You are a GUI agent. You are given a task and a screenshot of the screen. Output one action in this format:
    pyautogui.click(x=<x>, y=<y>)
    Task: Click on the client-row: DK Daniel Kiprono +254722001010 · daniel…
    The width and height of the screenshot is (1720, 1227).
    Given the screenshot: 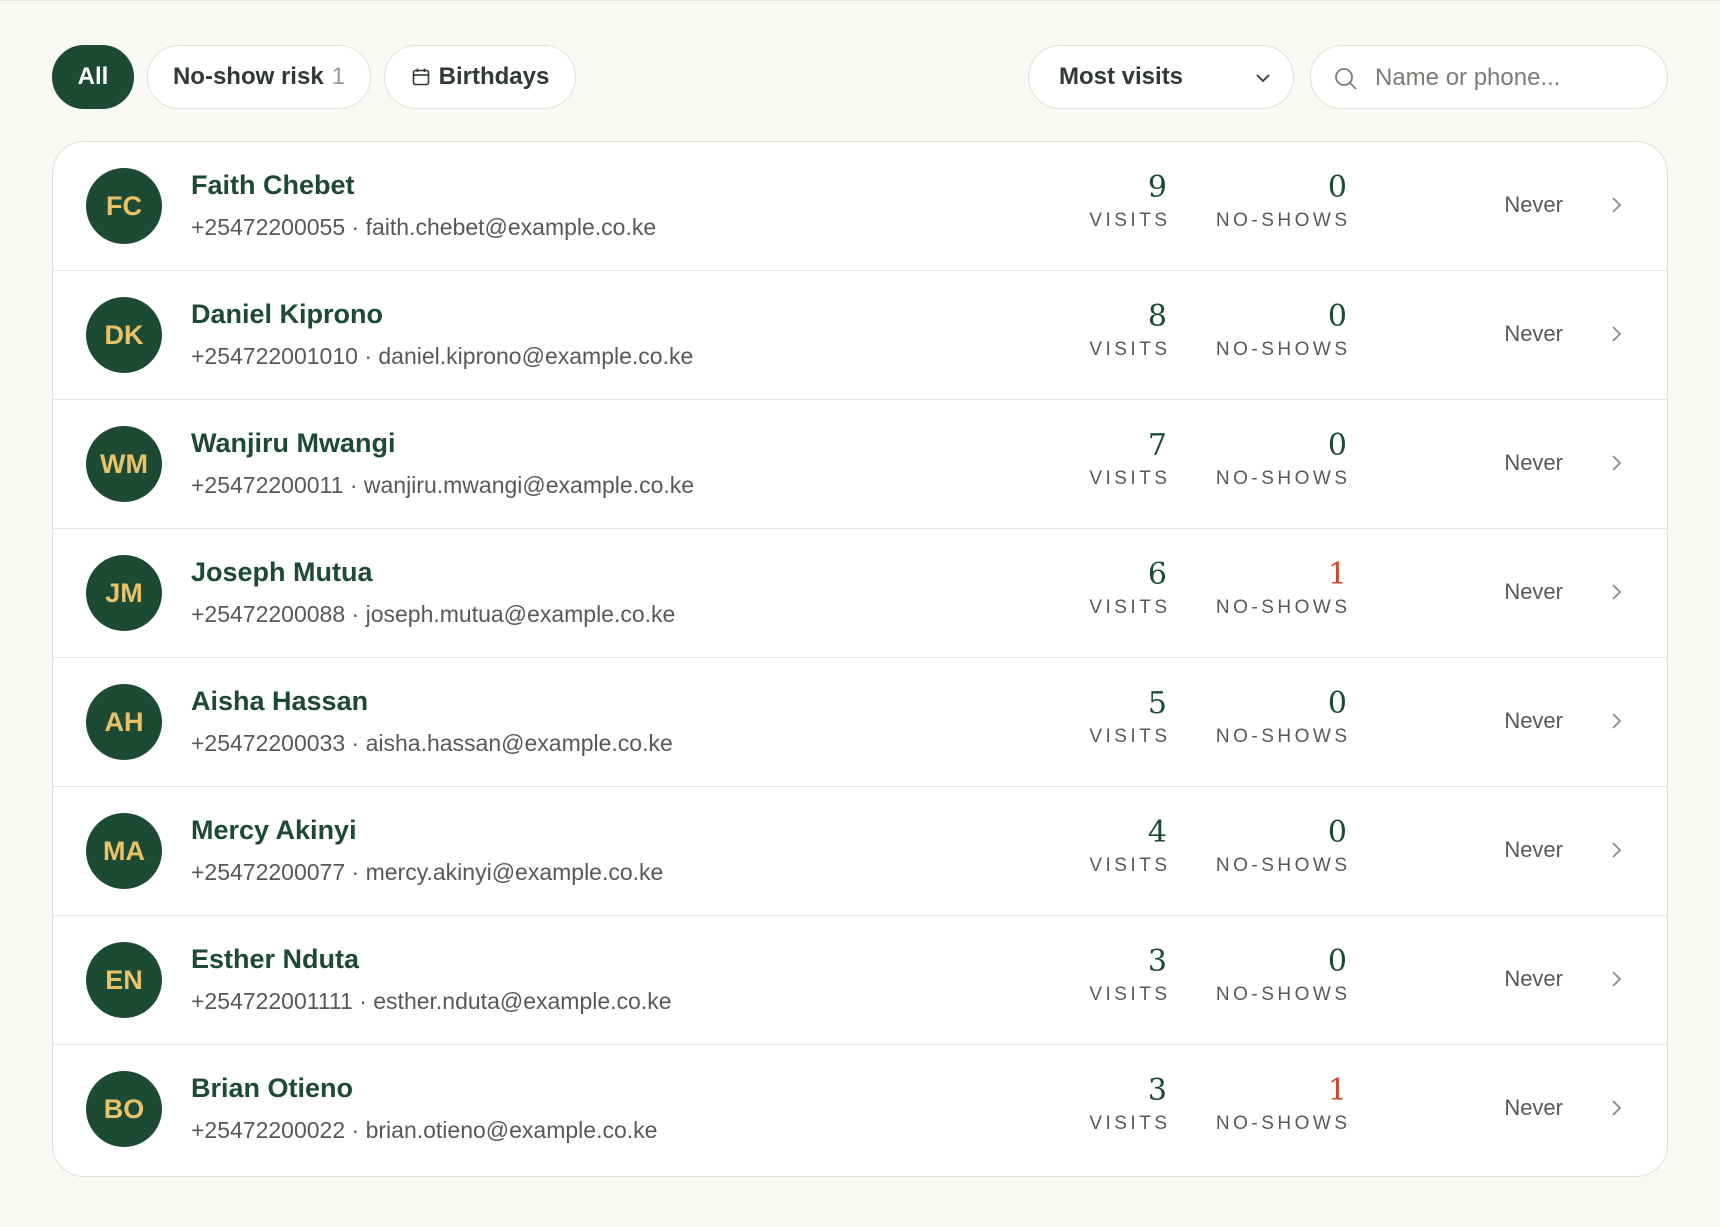 What is the action you would take?
    pyautogui.click(x=860, y=335)
    